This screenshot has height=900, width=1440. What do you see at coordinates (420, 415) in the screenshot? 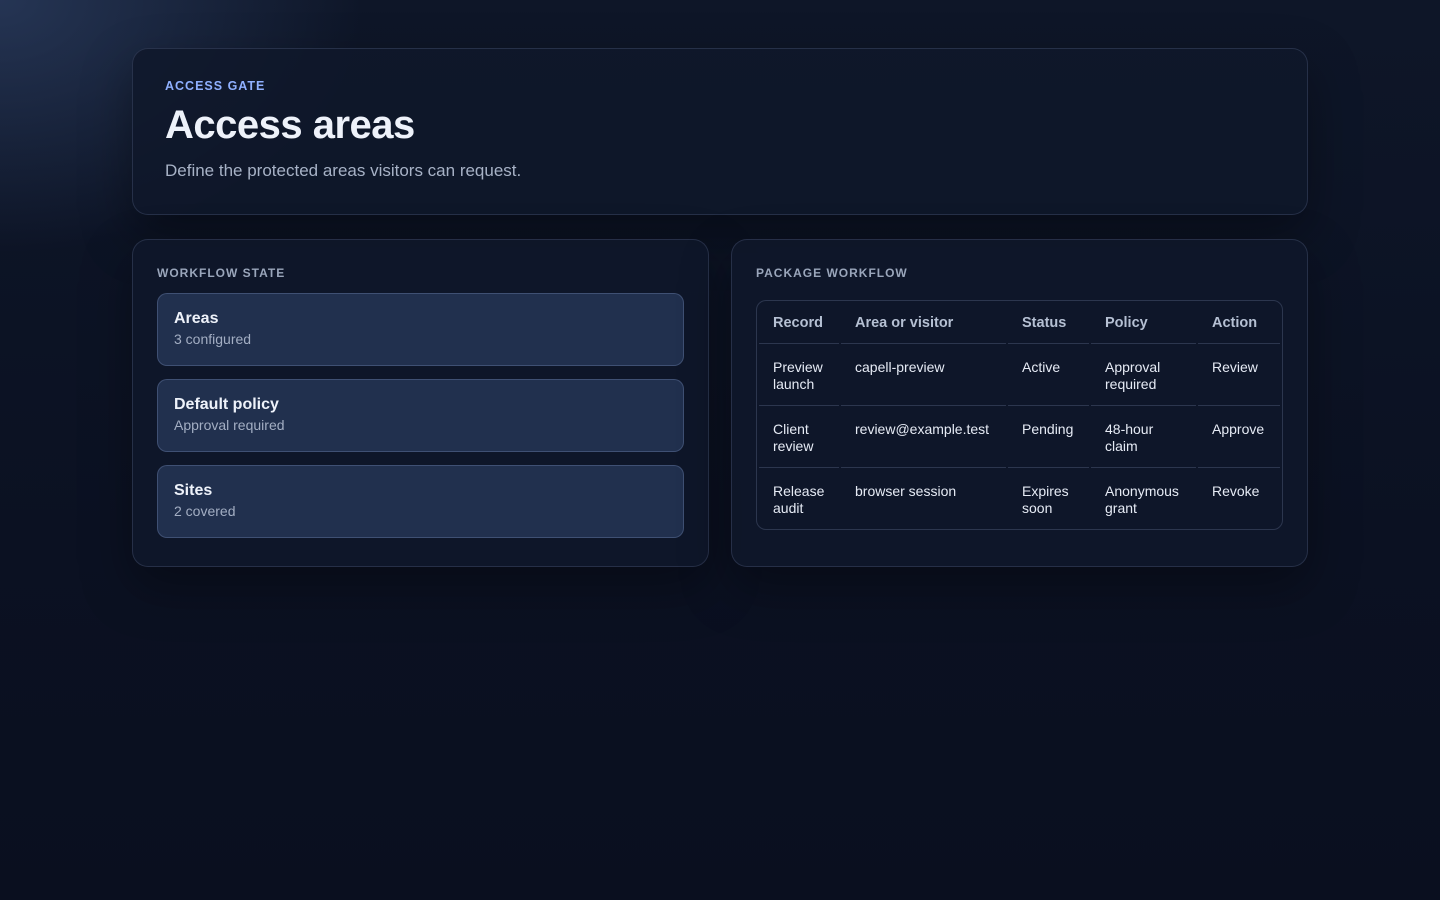
I see `state-card-default-policy: Default policy Approval required` at bounding box center [420, 415].